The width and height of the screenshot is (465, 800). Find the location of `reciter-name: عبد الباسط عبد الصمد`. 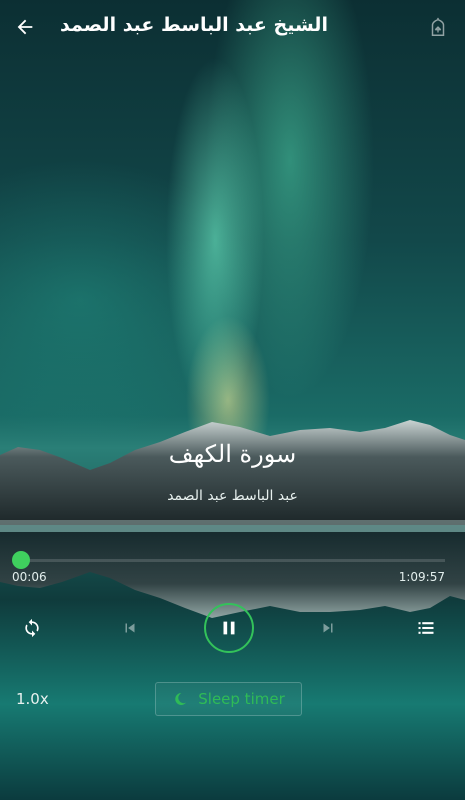

reciter-name: عبد الباسط عبد الصمد is located at coordinates (232, 496).